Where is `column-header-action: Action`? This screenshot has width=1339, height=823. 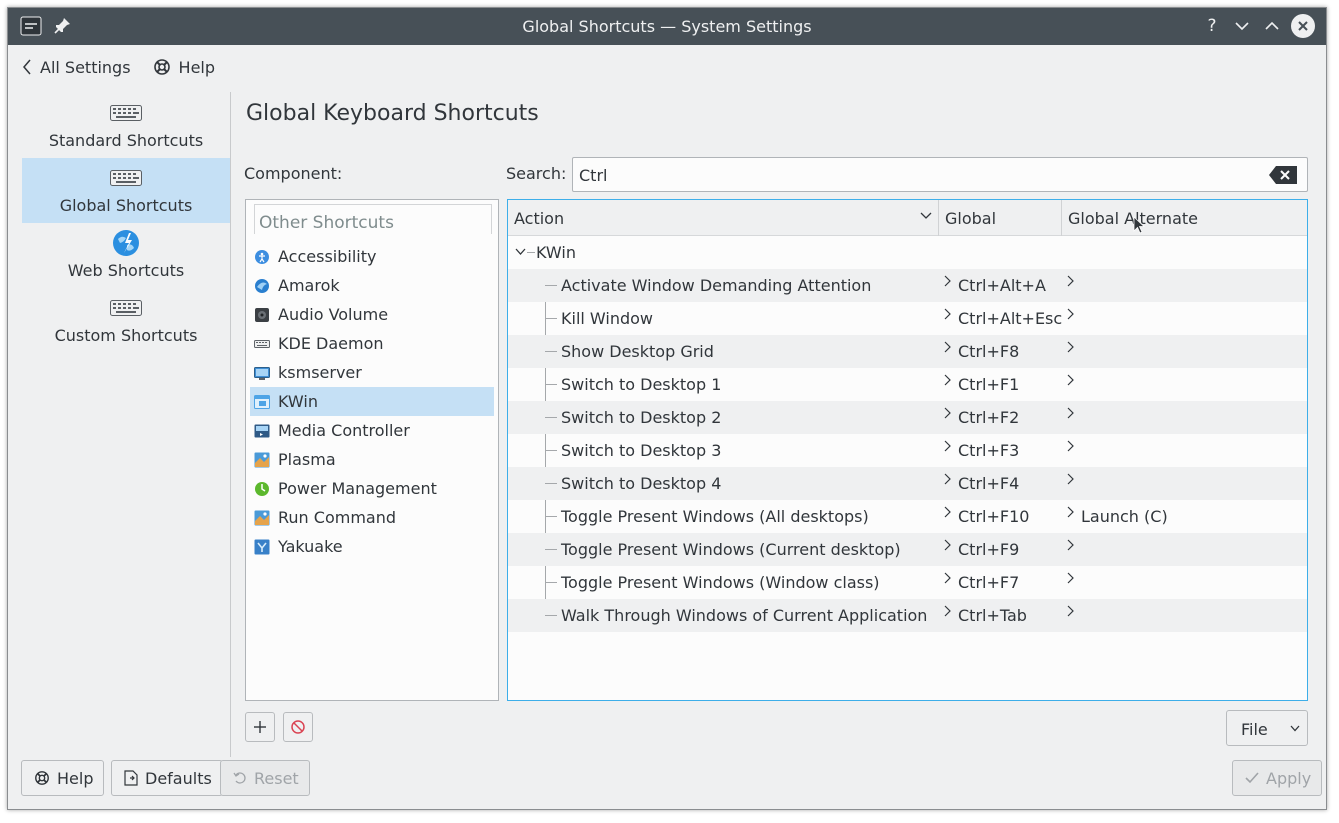
column-header-action: Action is located at coordinates (723, 218).